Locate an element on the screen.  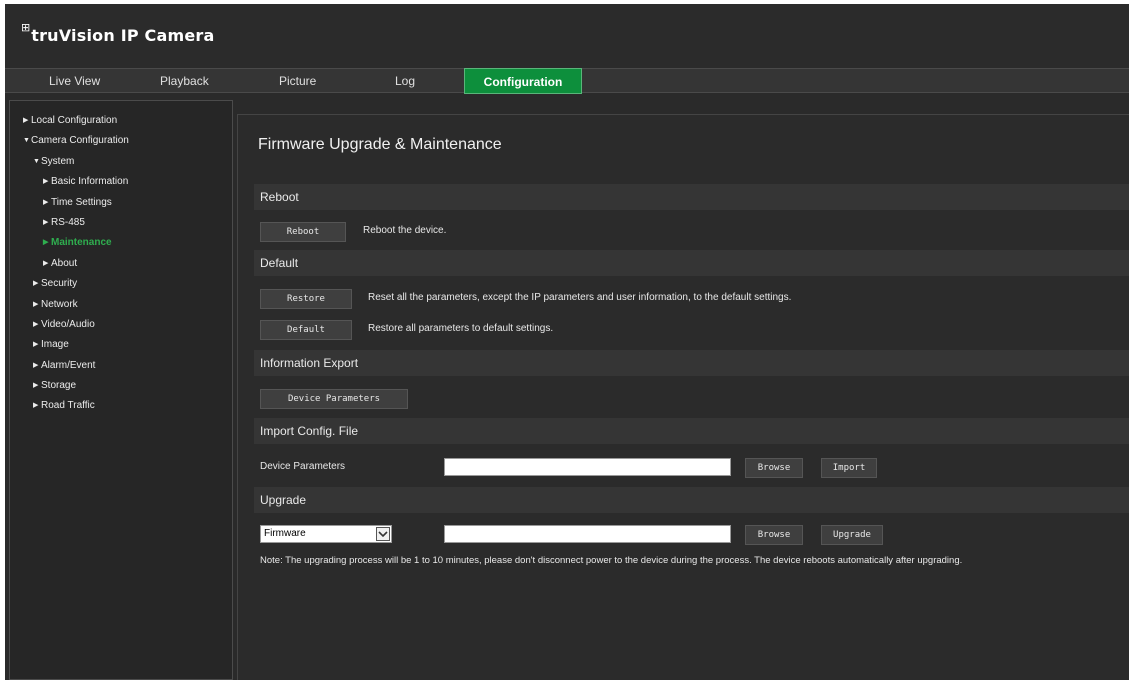
section-header-upgrade: Upgrade is located at coordinates (691, 500).